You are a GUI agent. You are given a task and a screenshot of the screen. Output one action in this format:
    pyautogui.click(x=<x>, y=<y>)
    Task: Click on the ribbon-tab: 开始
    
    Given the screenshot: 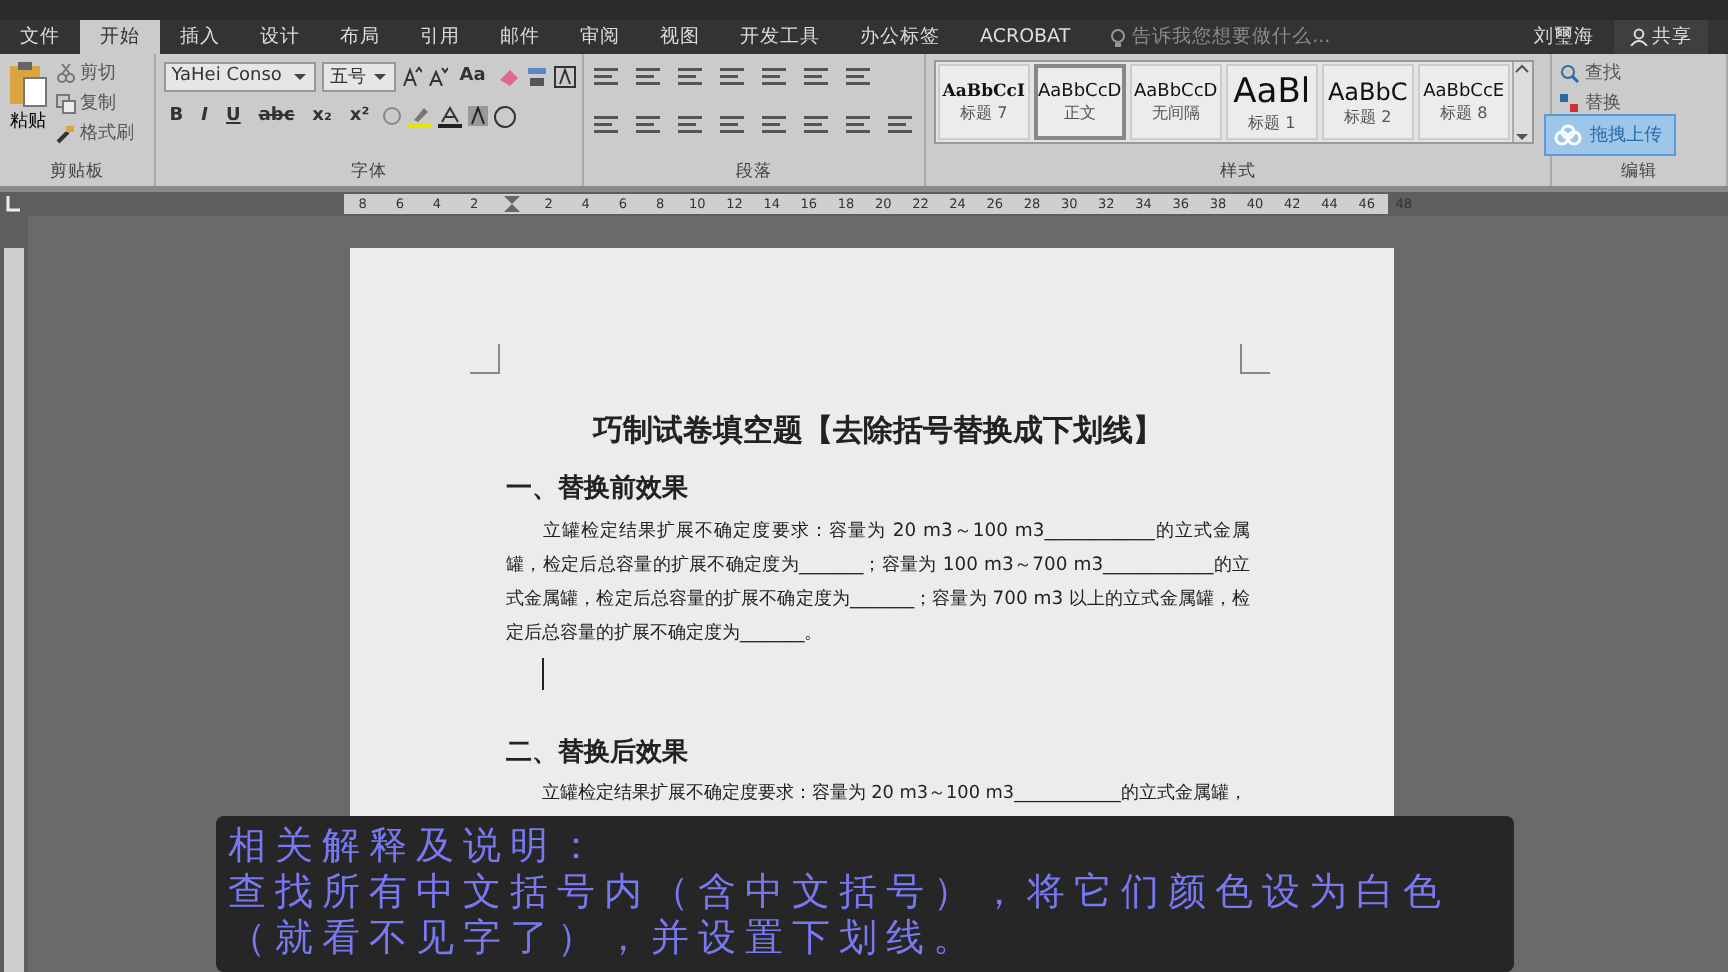 What is the action you would take?
    pyautogui.click(x=120, y=37)
    